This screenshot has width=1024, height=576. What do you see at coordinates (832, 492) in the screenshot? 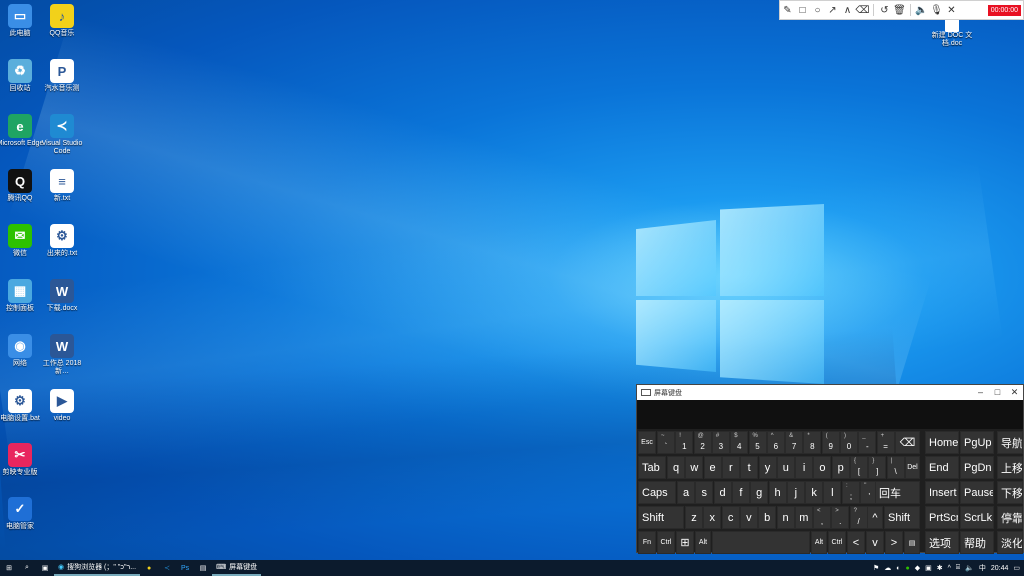
I see `key-l: l` at bounding box center [832, 492].